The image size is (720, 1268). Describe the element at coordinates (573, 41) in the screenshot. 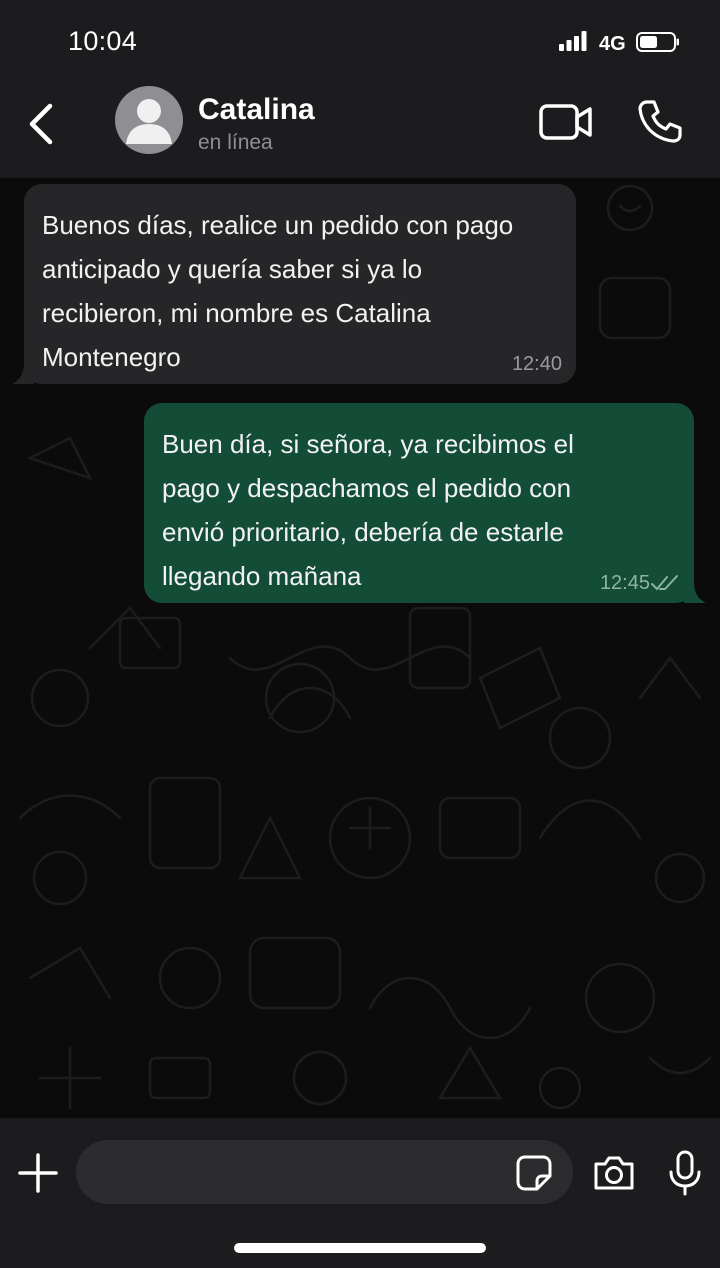

I see `signal-icon` at that location.